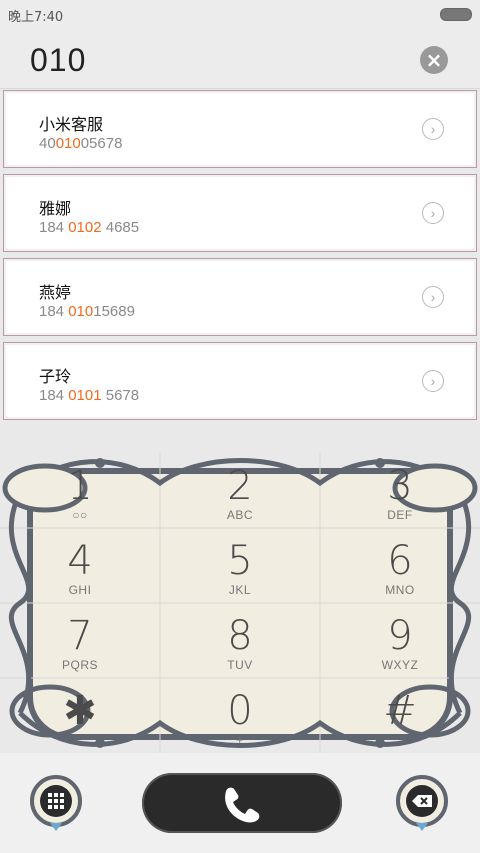  I want to click on key-digit: 5, so click(240, 561).